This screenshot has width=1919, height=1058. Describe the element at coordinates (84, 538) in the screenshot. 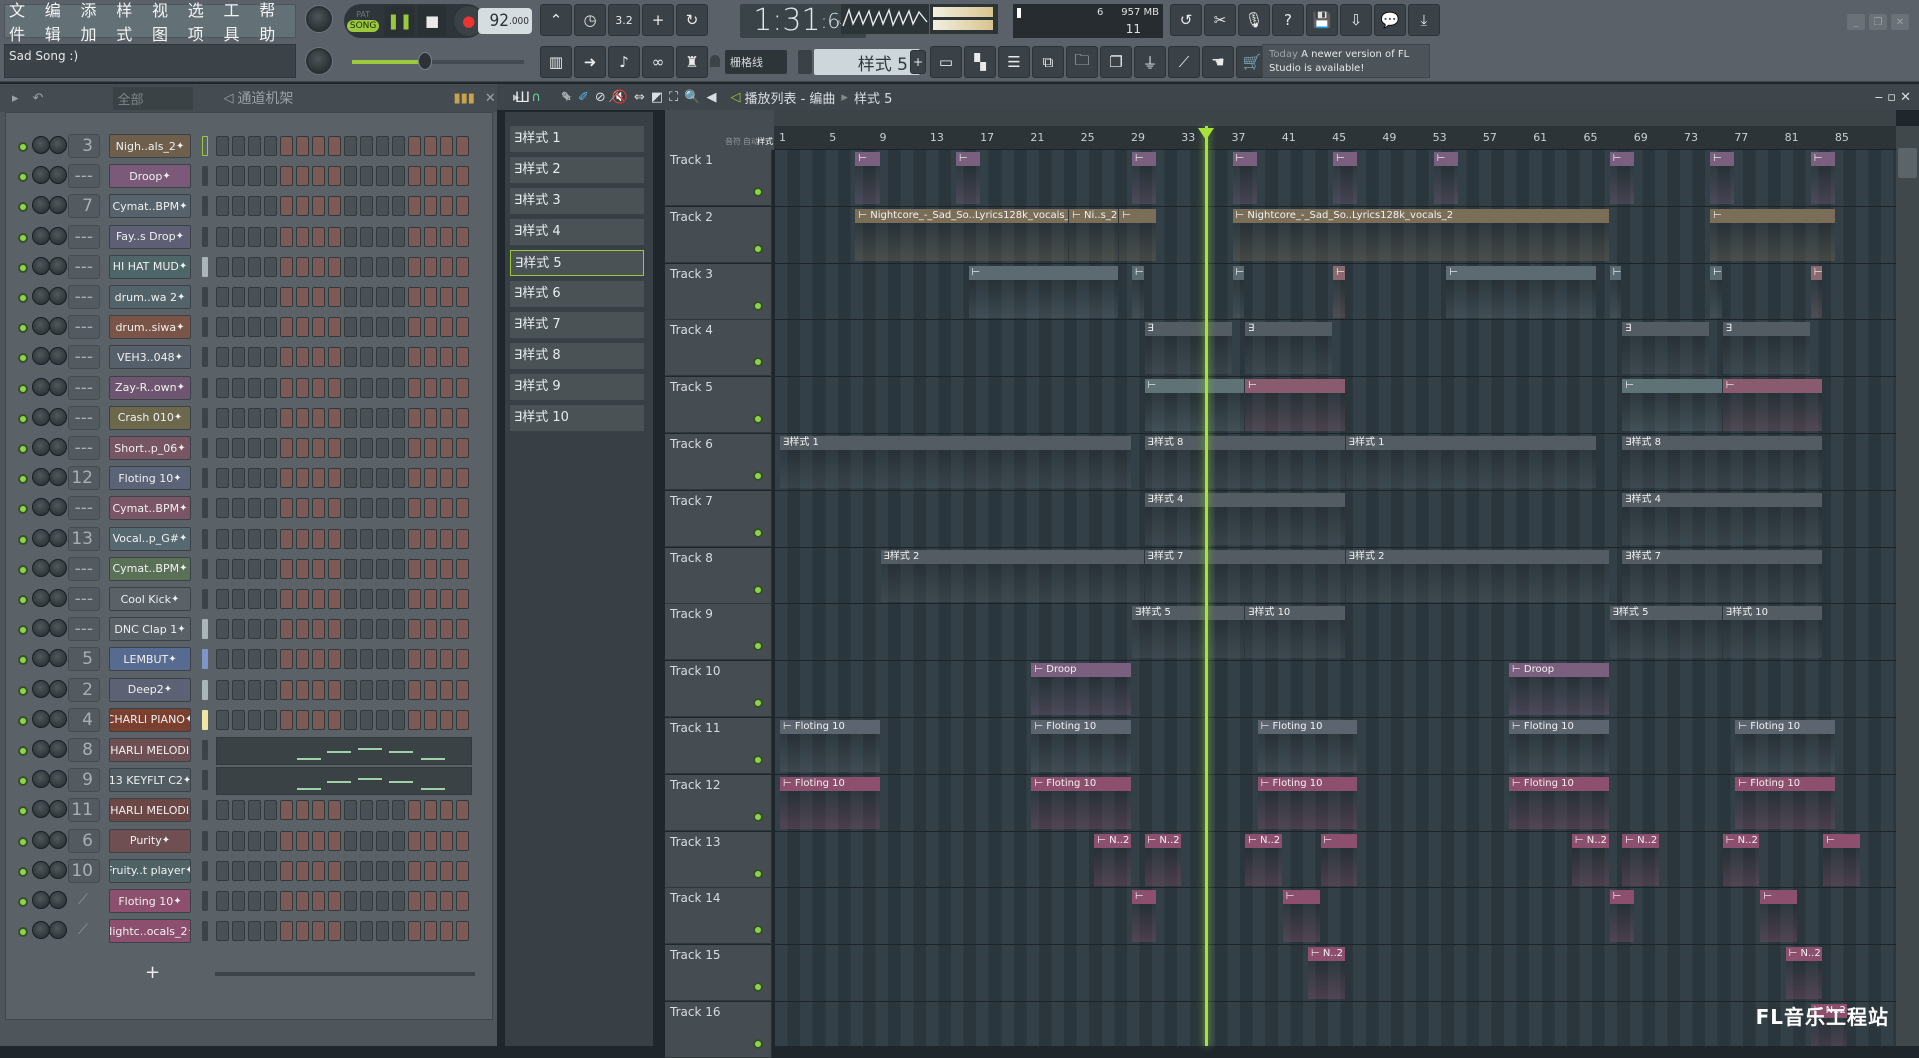

I see `mixer-track-number: 13` at that location.